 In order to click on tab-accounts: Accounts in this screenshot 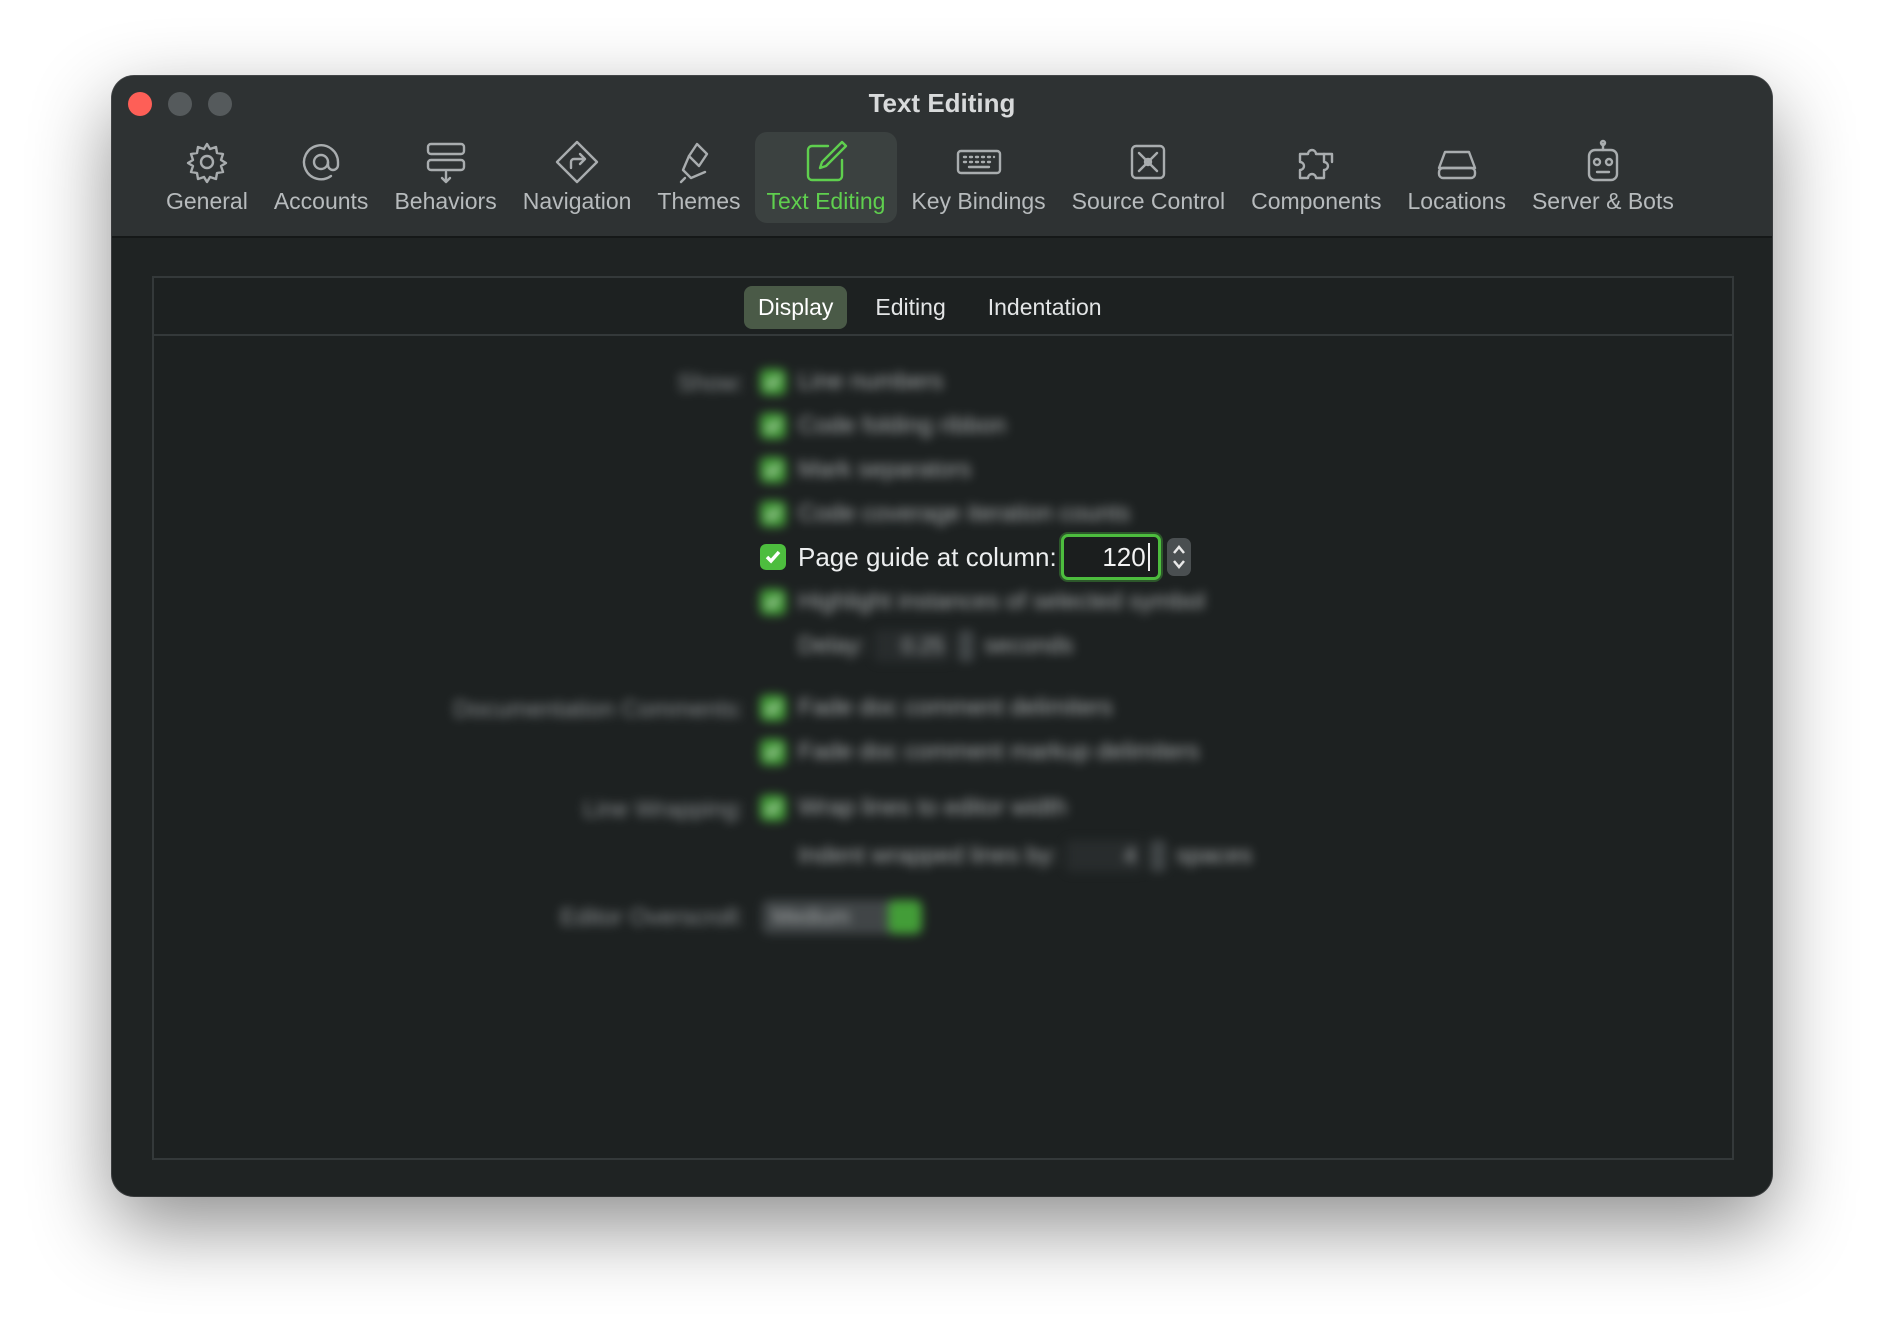, I will do `click(321, 177)`.